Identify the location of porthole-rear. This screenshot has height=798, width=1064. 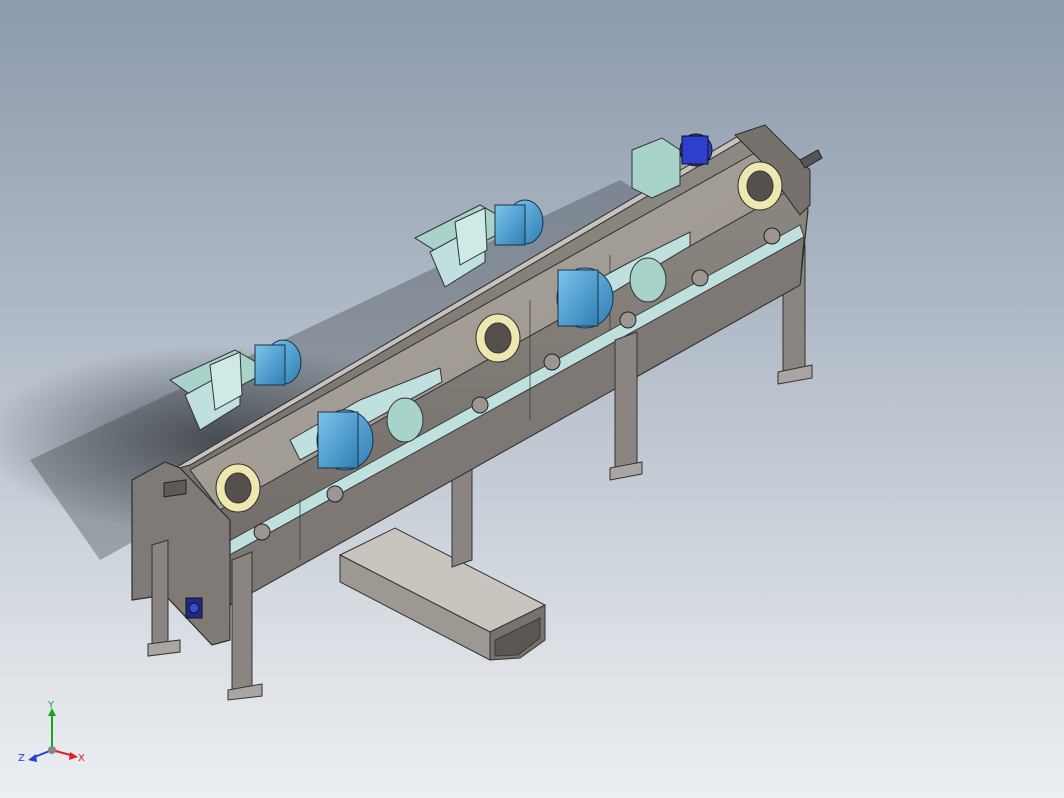
(760, 186).